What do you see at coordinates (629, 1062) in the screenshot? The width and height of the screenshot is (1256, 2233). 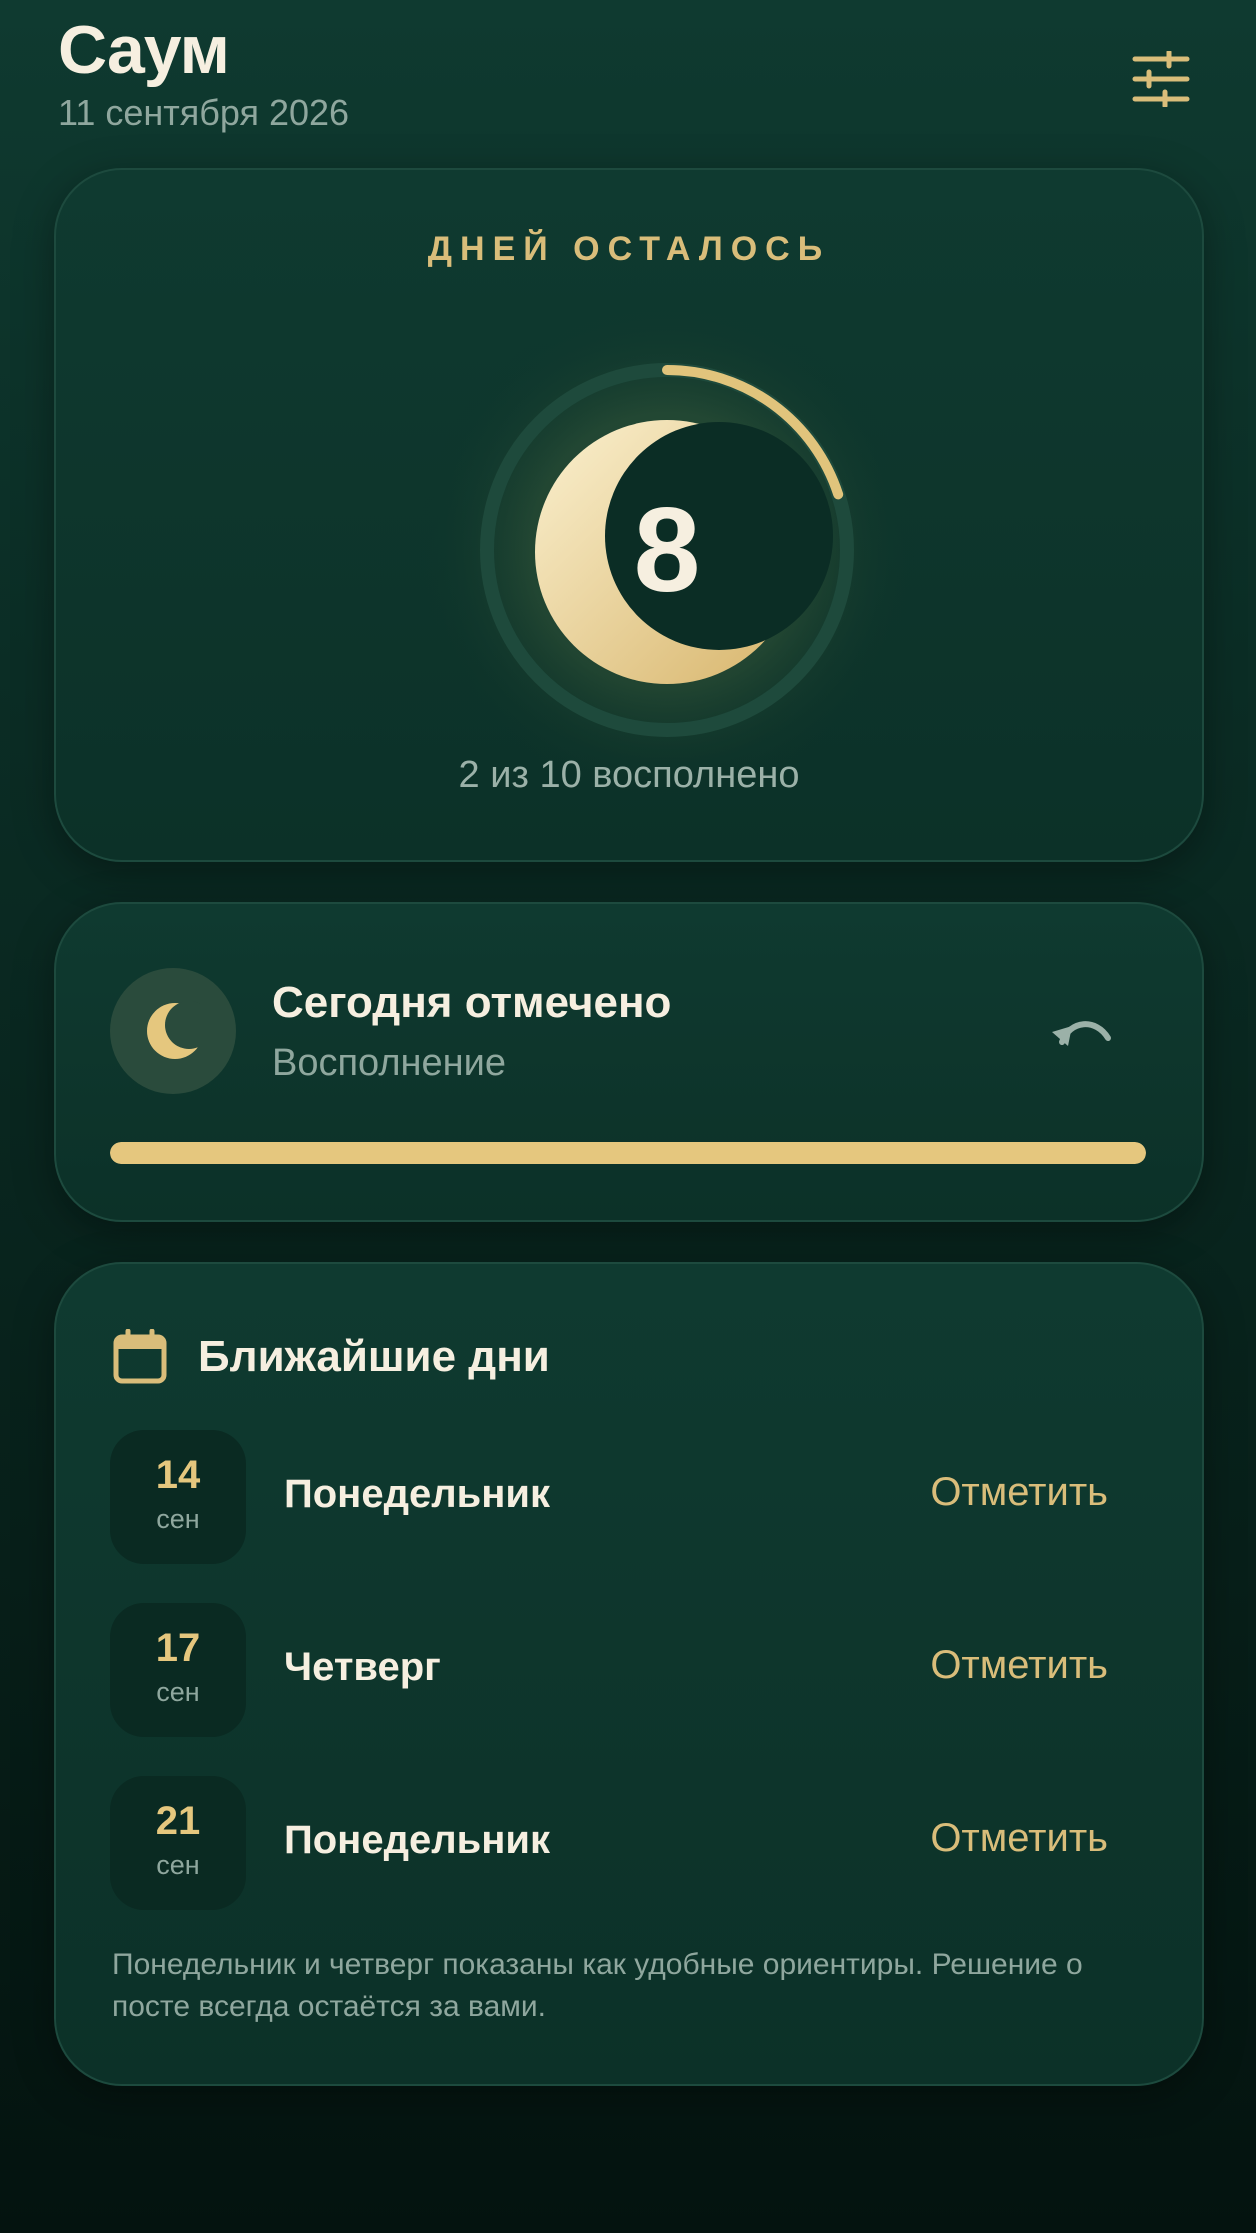 I see `today-card: Сегодня отмечено Восполнение` at bounding box center [629, 1062].